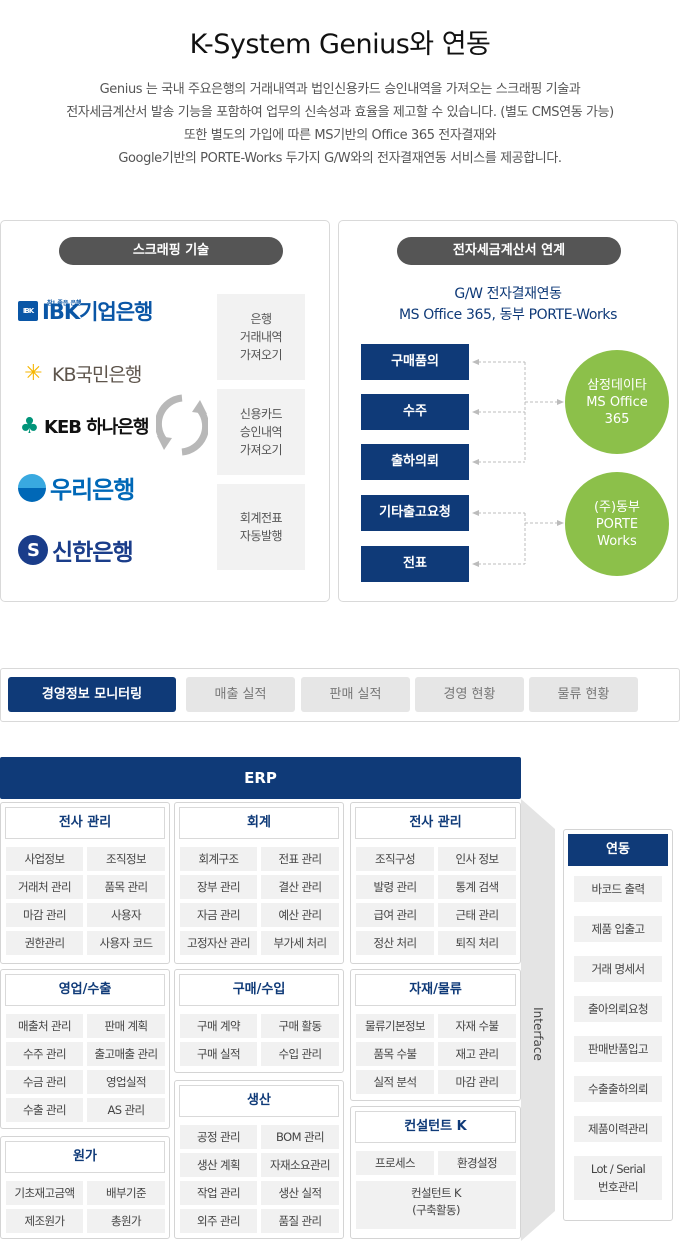  What do you see at coordinates (218, 1054) in the screenshot?
I see `module-item: 구매 실적` at bounding box center [218, 1054].